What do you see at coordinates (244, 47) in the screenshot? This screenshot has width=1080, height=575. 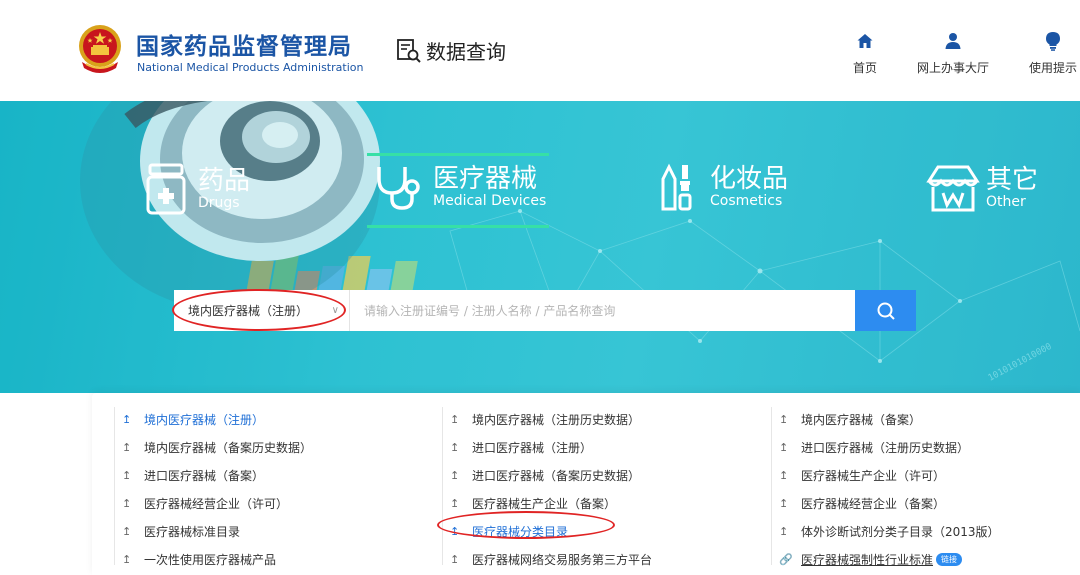 I see `brand-name-cn: 国家药品监督管理局` at bounding box center [244, 47].